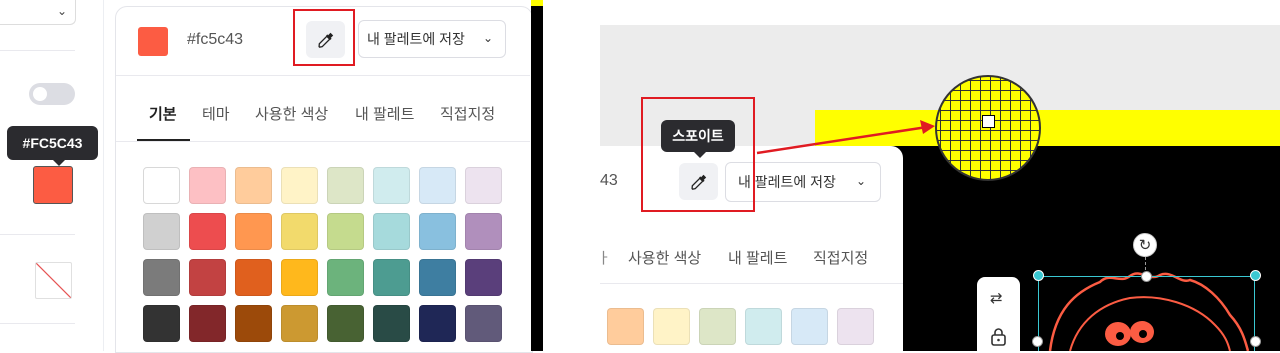 This screenshot has height=353, width=1280. I want to click on hex-value: #fc5c43, so click(215, 40).